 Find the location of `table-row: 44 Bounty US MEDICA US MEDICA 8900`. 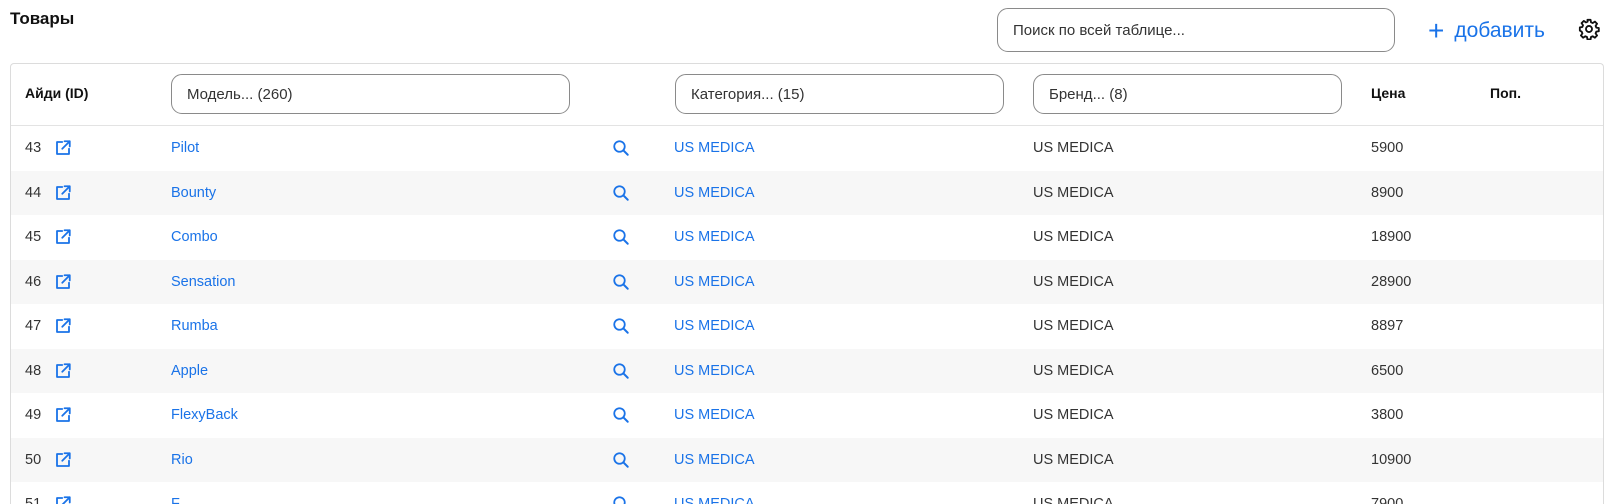

table-row: 44 Bounty US MEDICA US MEDICA 8900 is located at coordinates (807, 193).